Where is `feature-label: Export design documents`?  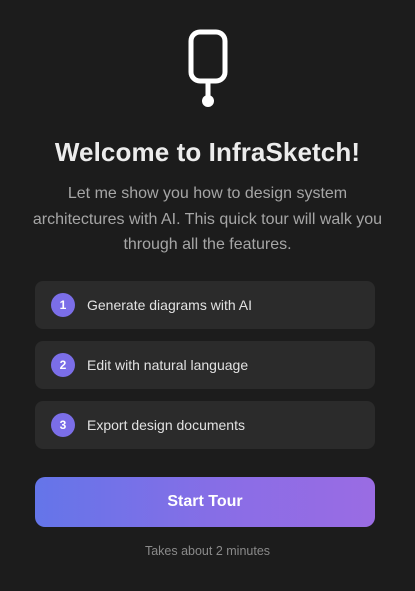
feature-label: Export design documents is located at coordinates (166, 425).